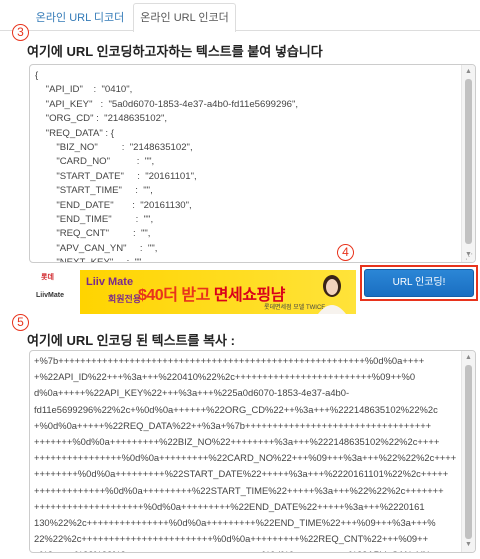 This screenshot has height=559, width=480. I want to click on ad-logo-mate: LiivMate, so click(50, 295).